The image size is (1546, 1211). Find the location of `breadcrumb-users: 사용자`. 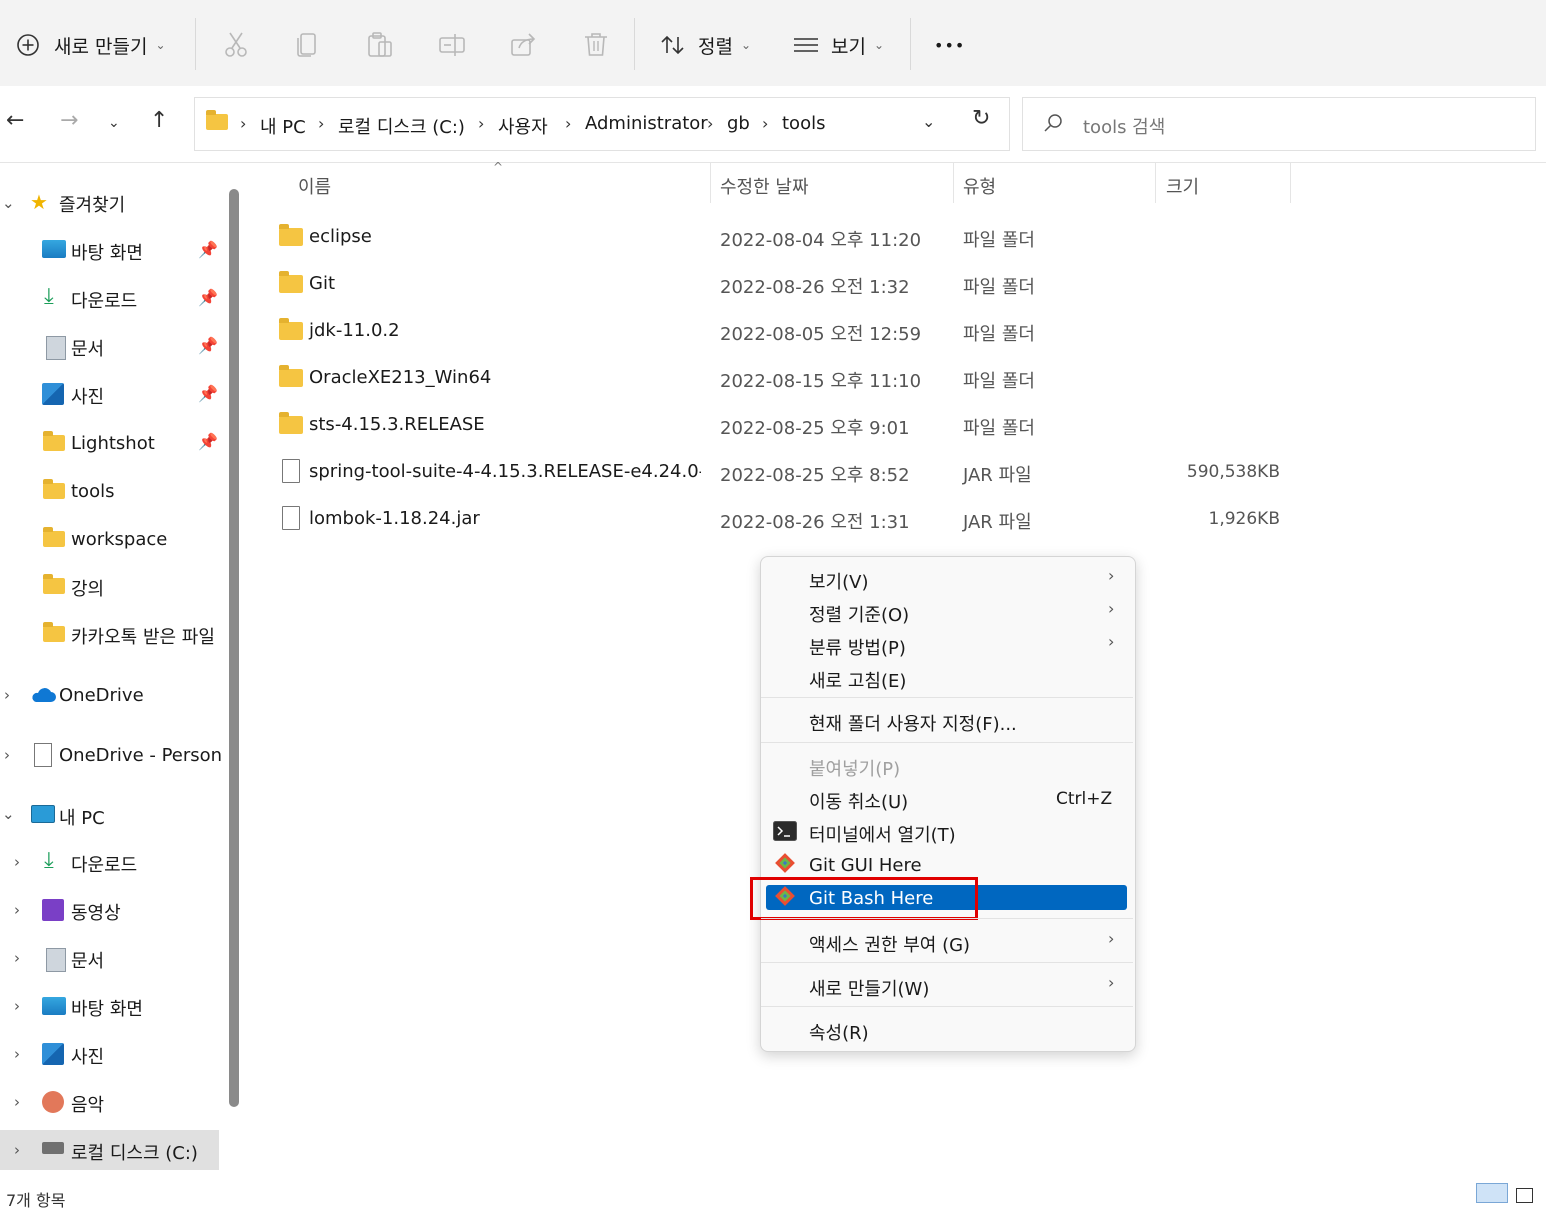

breadcrumb-users: 사용자 is located at coordinates (523, 126).